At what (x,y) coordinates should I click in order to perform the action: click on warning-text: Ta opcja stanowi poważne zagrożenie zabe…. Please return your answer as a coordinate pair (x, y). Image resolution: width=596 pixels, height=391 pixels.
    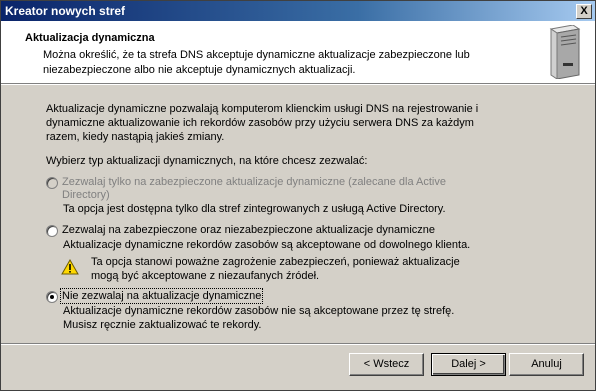
    Looking at the image, I should click on (275, 269).